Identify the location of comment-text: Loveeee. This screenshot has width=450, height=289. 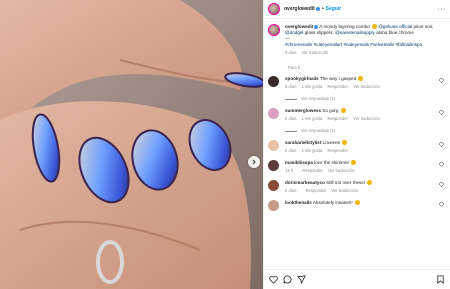
(331, 142).